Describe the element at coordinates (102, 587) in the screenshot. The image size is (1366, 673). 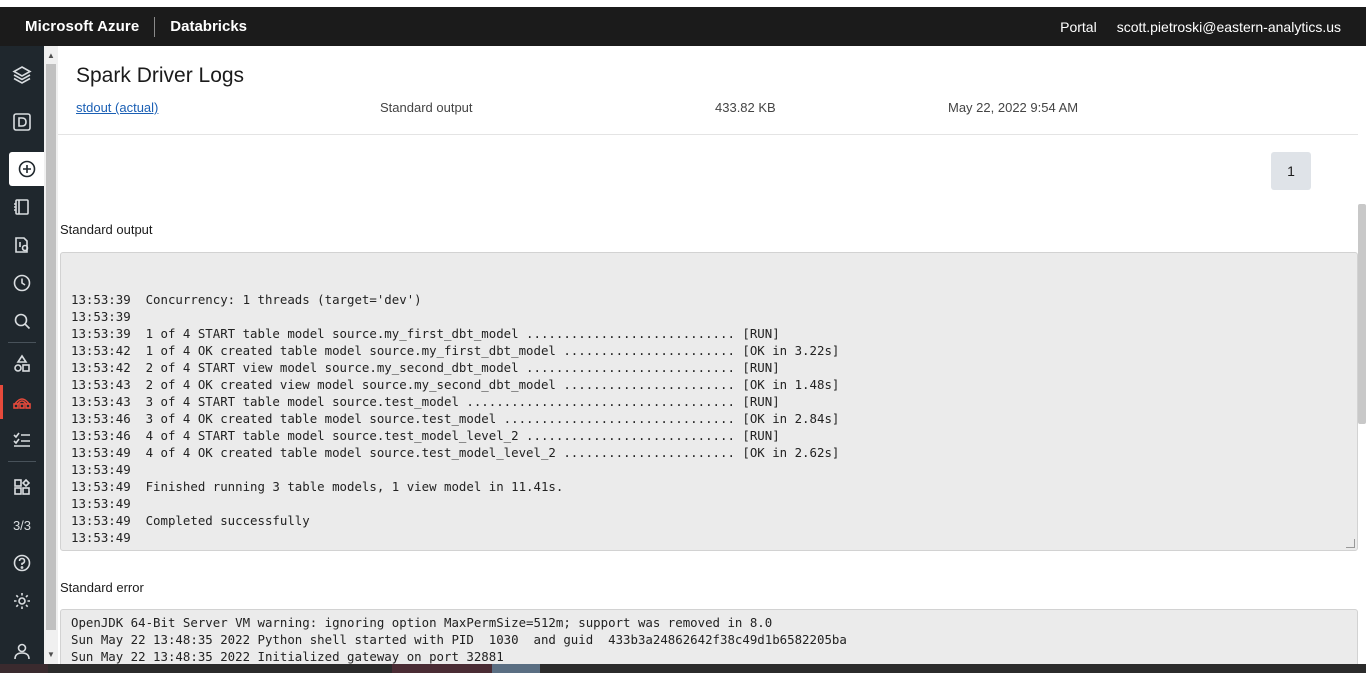
I see `stderr-section-label: Standard error` at that location.